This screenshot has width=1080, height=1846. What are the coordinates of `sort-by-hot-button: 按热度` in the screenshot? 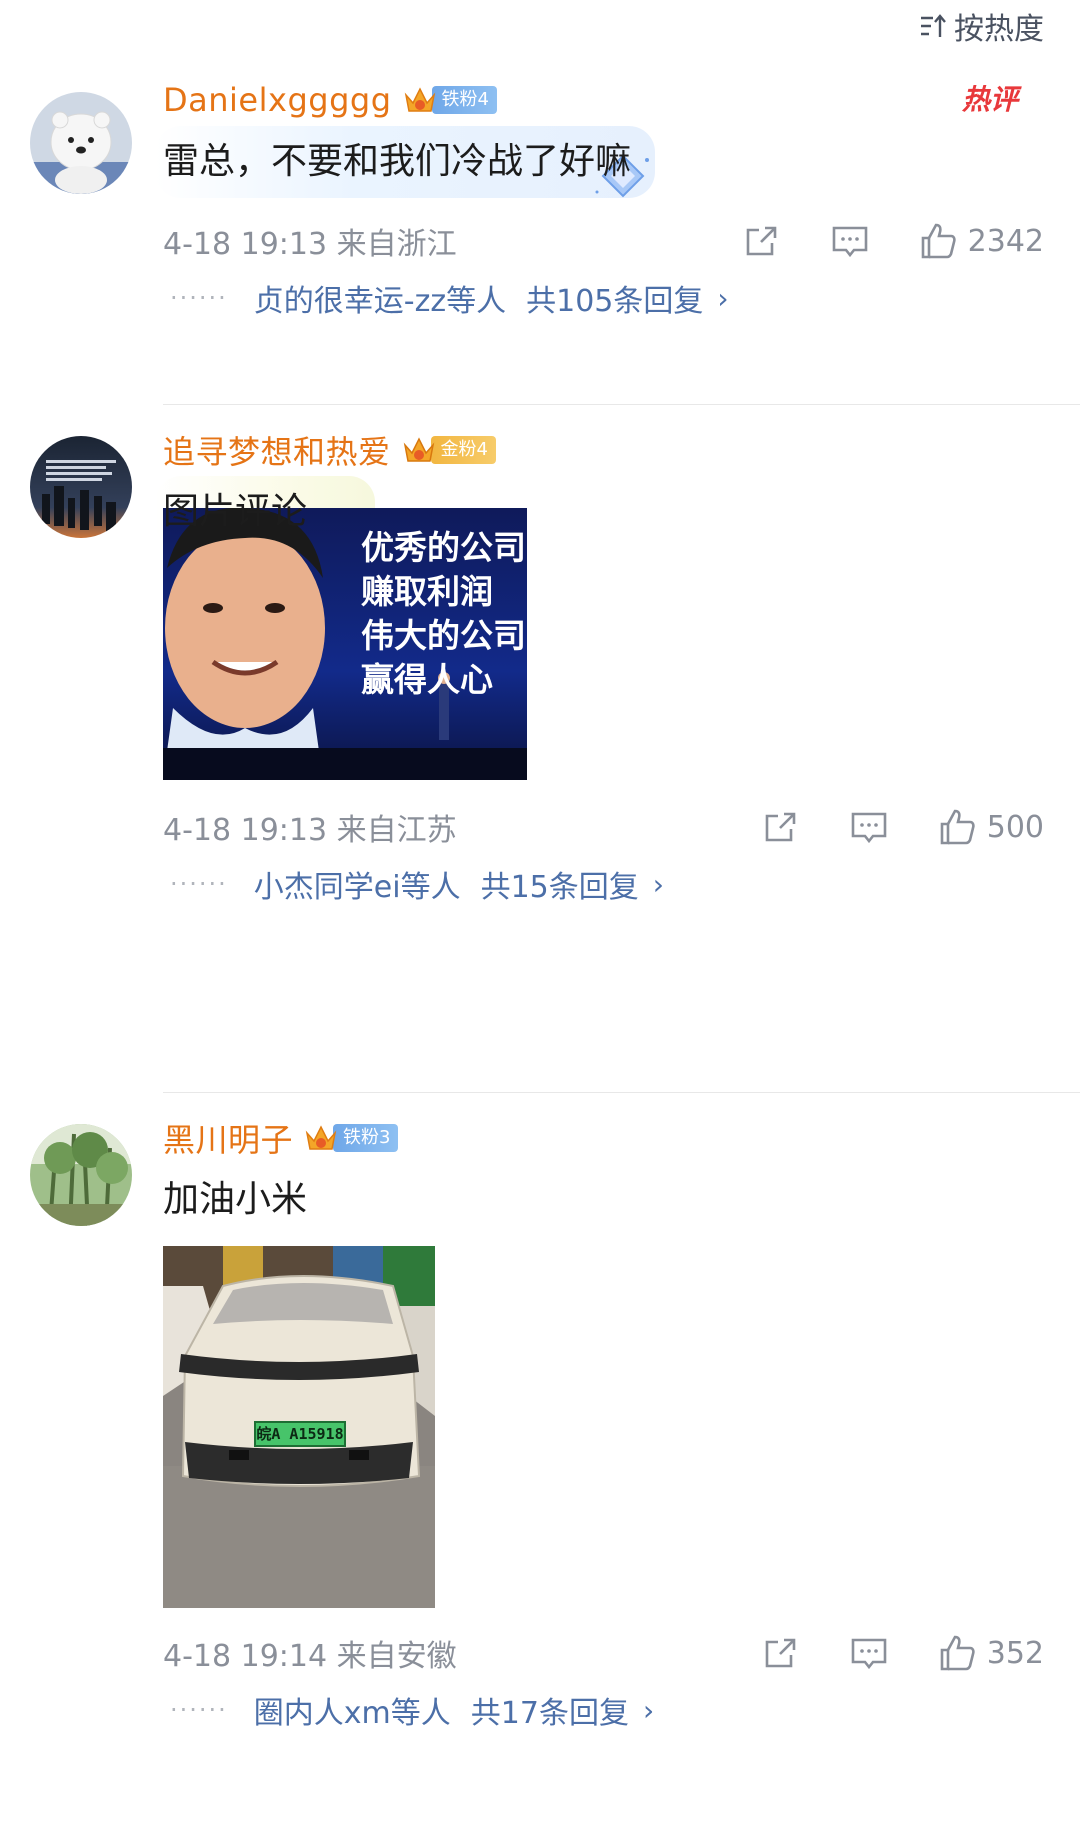 It's located at (981, 26).